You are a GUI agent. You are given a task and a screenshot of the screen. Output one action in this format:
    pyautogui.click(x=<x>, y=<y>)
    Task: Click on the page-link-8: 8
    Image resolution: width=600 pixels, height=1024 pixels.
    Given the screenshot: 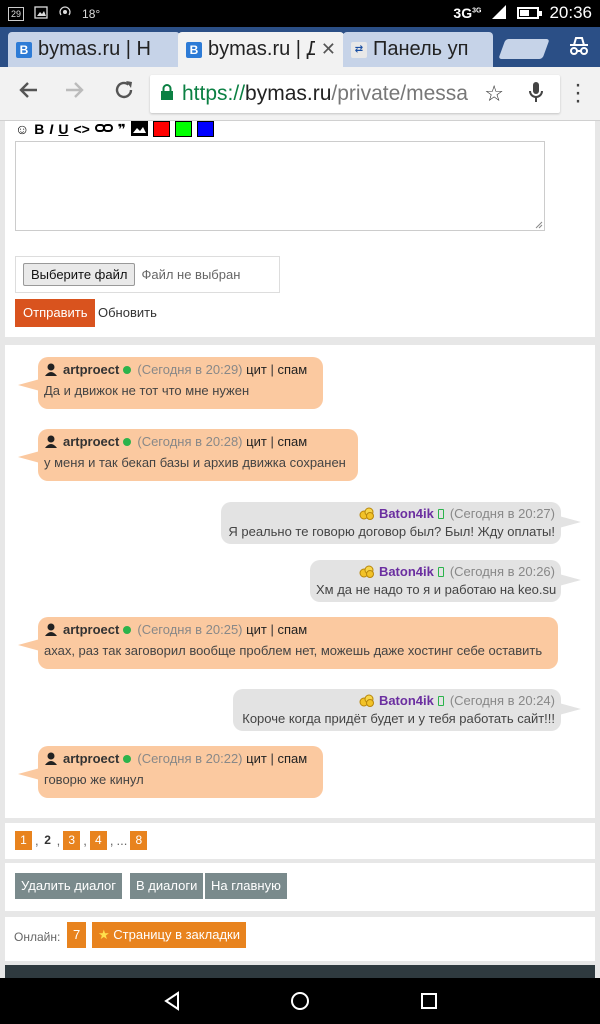 What is the action you would take?
    pyautogui.click(x=139, y=840)
    